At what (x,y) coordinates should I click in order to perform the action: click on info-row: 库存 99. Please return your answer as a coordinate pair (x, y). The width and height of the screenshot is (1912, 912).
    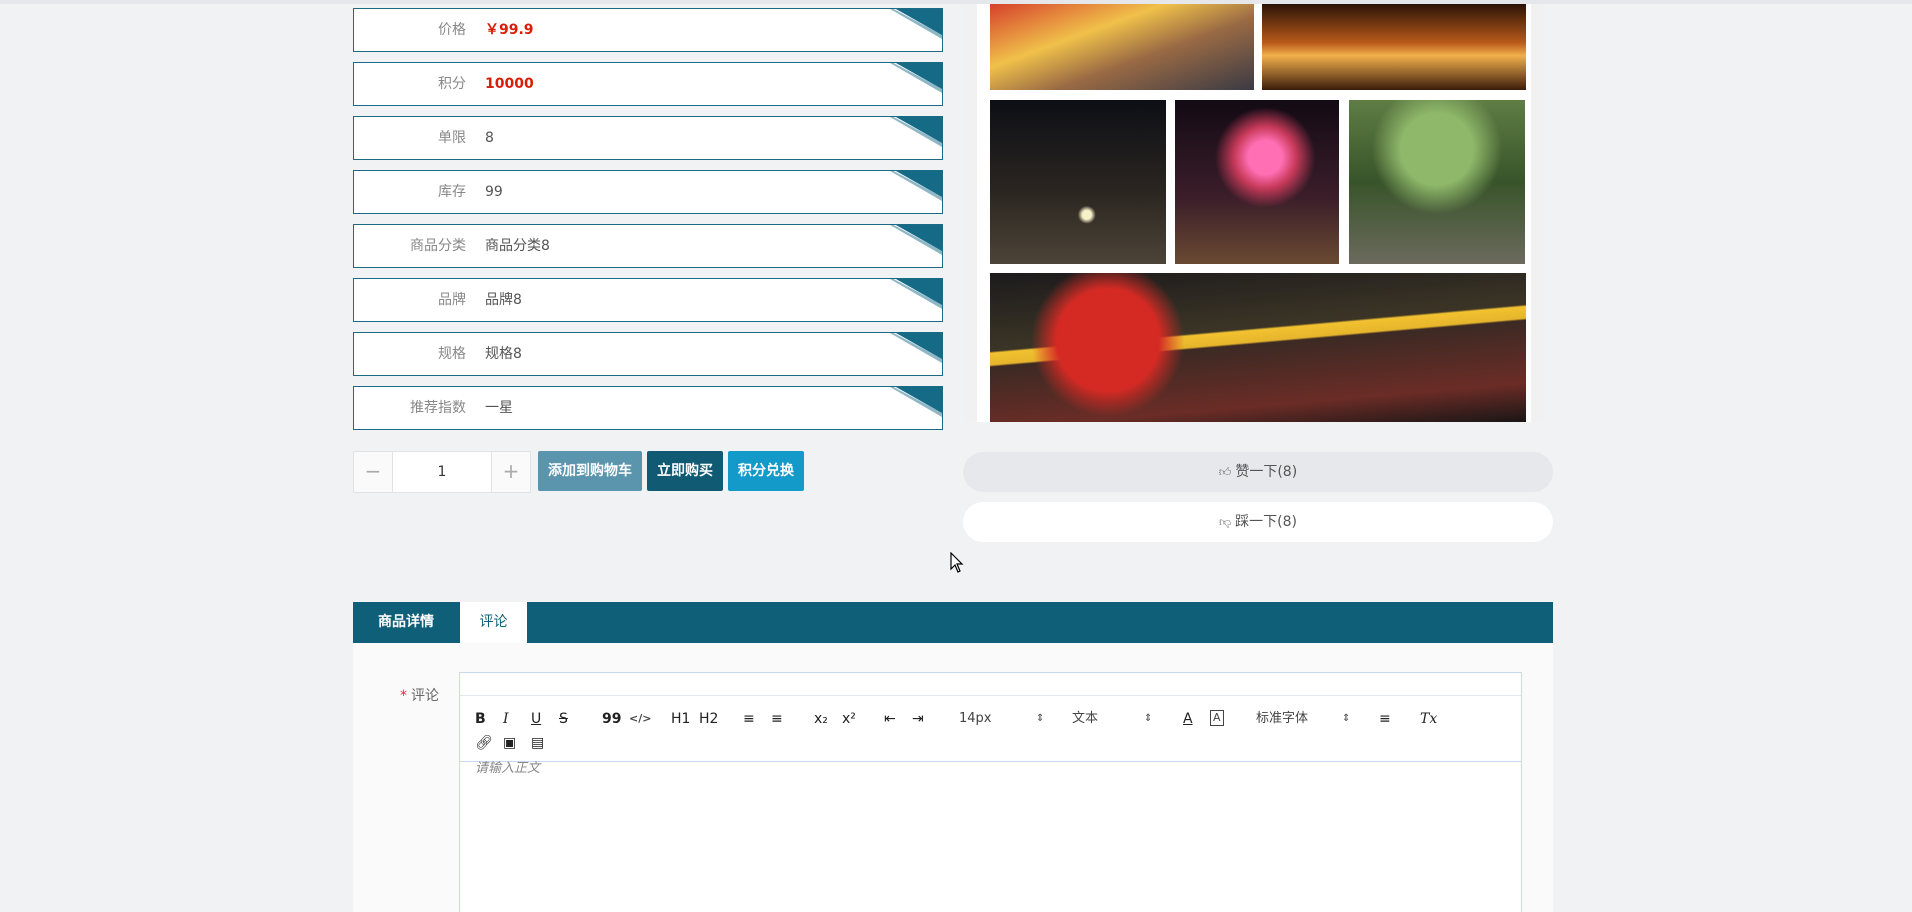
    Looking at the image, I should click on (648, 192).